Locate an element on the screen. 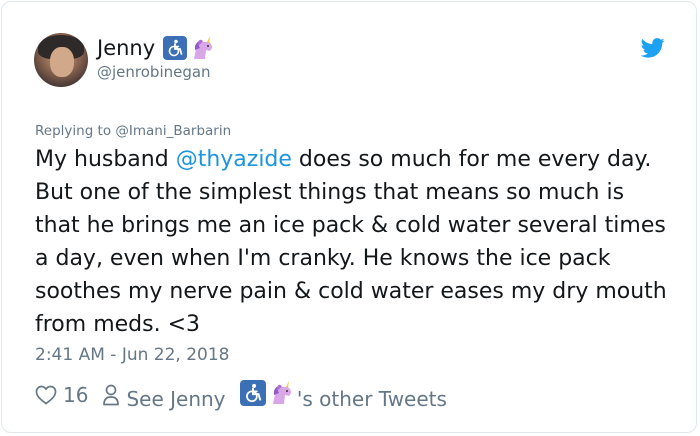  inline-badges is located at coordinates (267, 392).